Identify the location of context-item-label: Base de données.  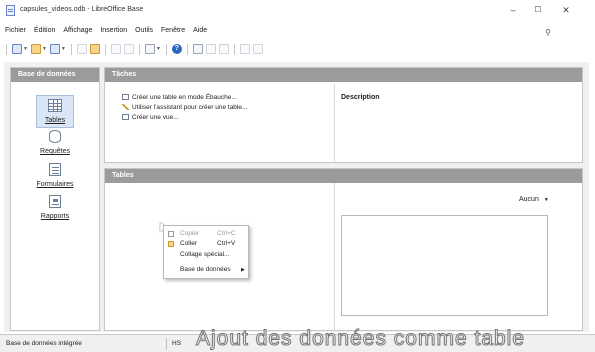
(205, 269).